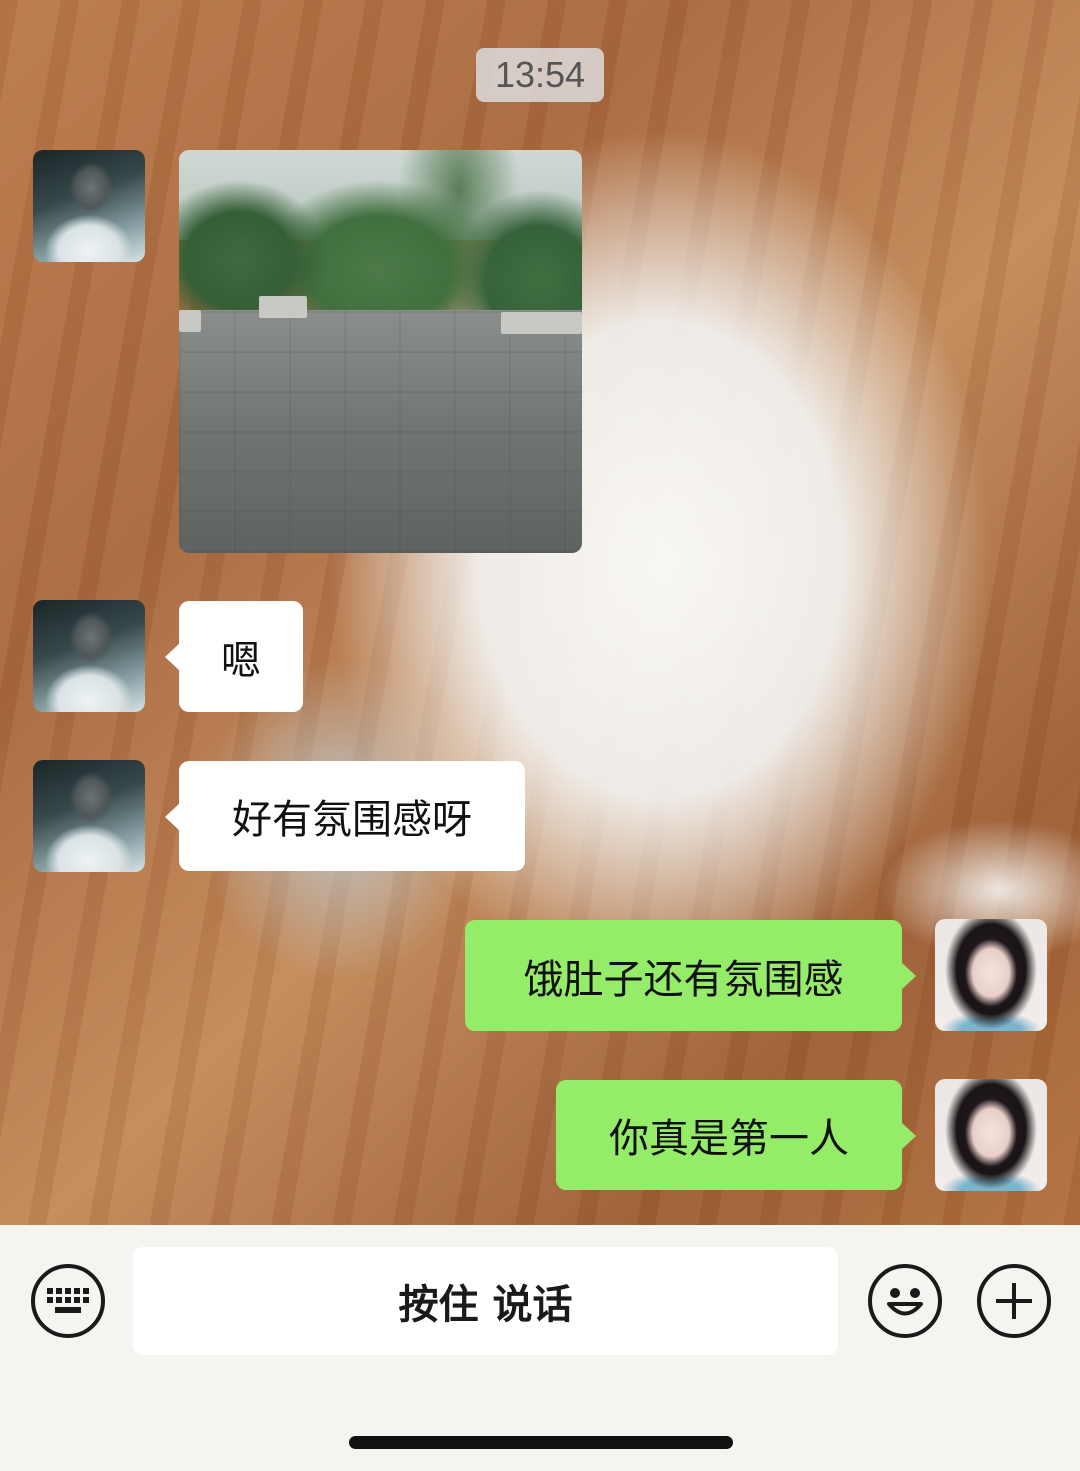 Image resolution: width=1080 pixels, height=1471 pixels. Describe the element at coordinates (683, 979) in the screenshot. I see `message-text: 饿肚子还有氛围感` at that location.